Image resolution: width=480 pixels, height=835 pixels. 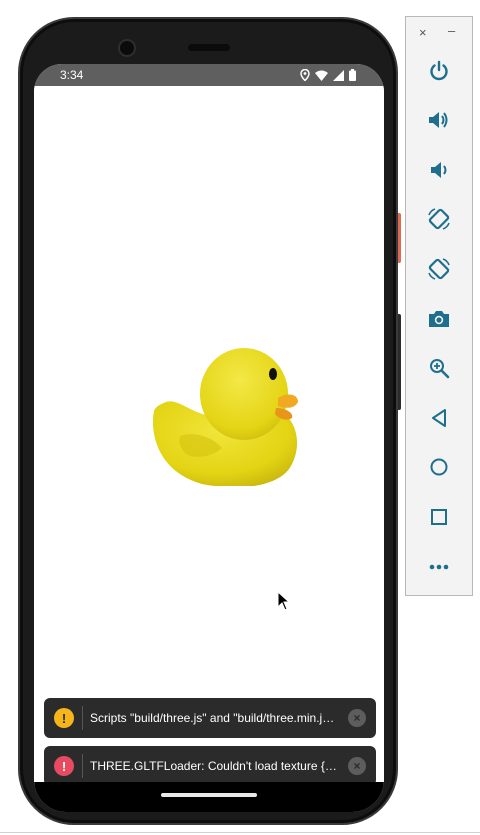 I want to click on close-window-button: ×, so click(x=423, y=32).